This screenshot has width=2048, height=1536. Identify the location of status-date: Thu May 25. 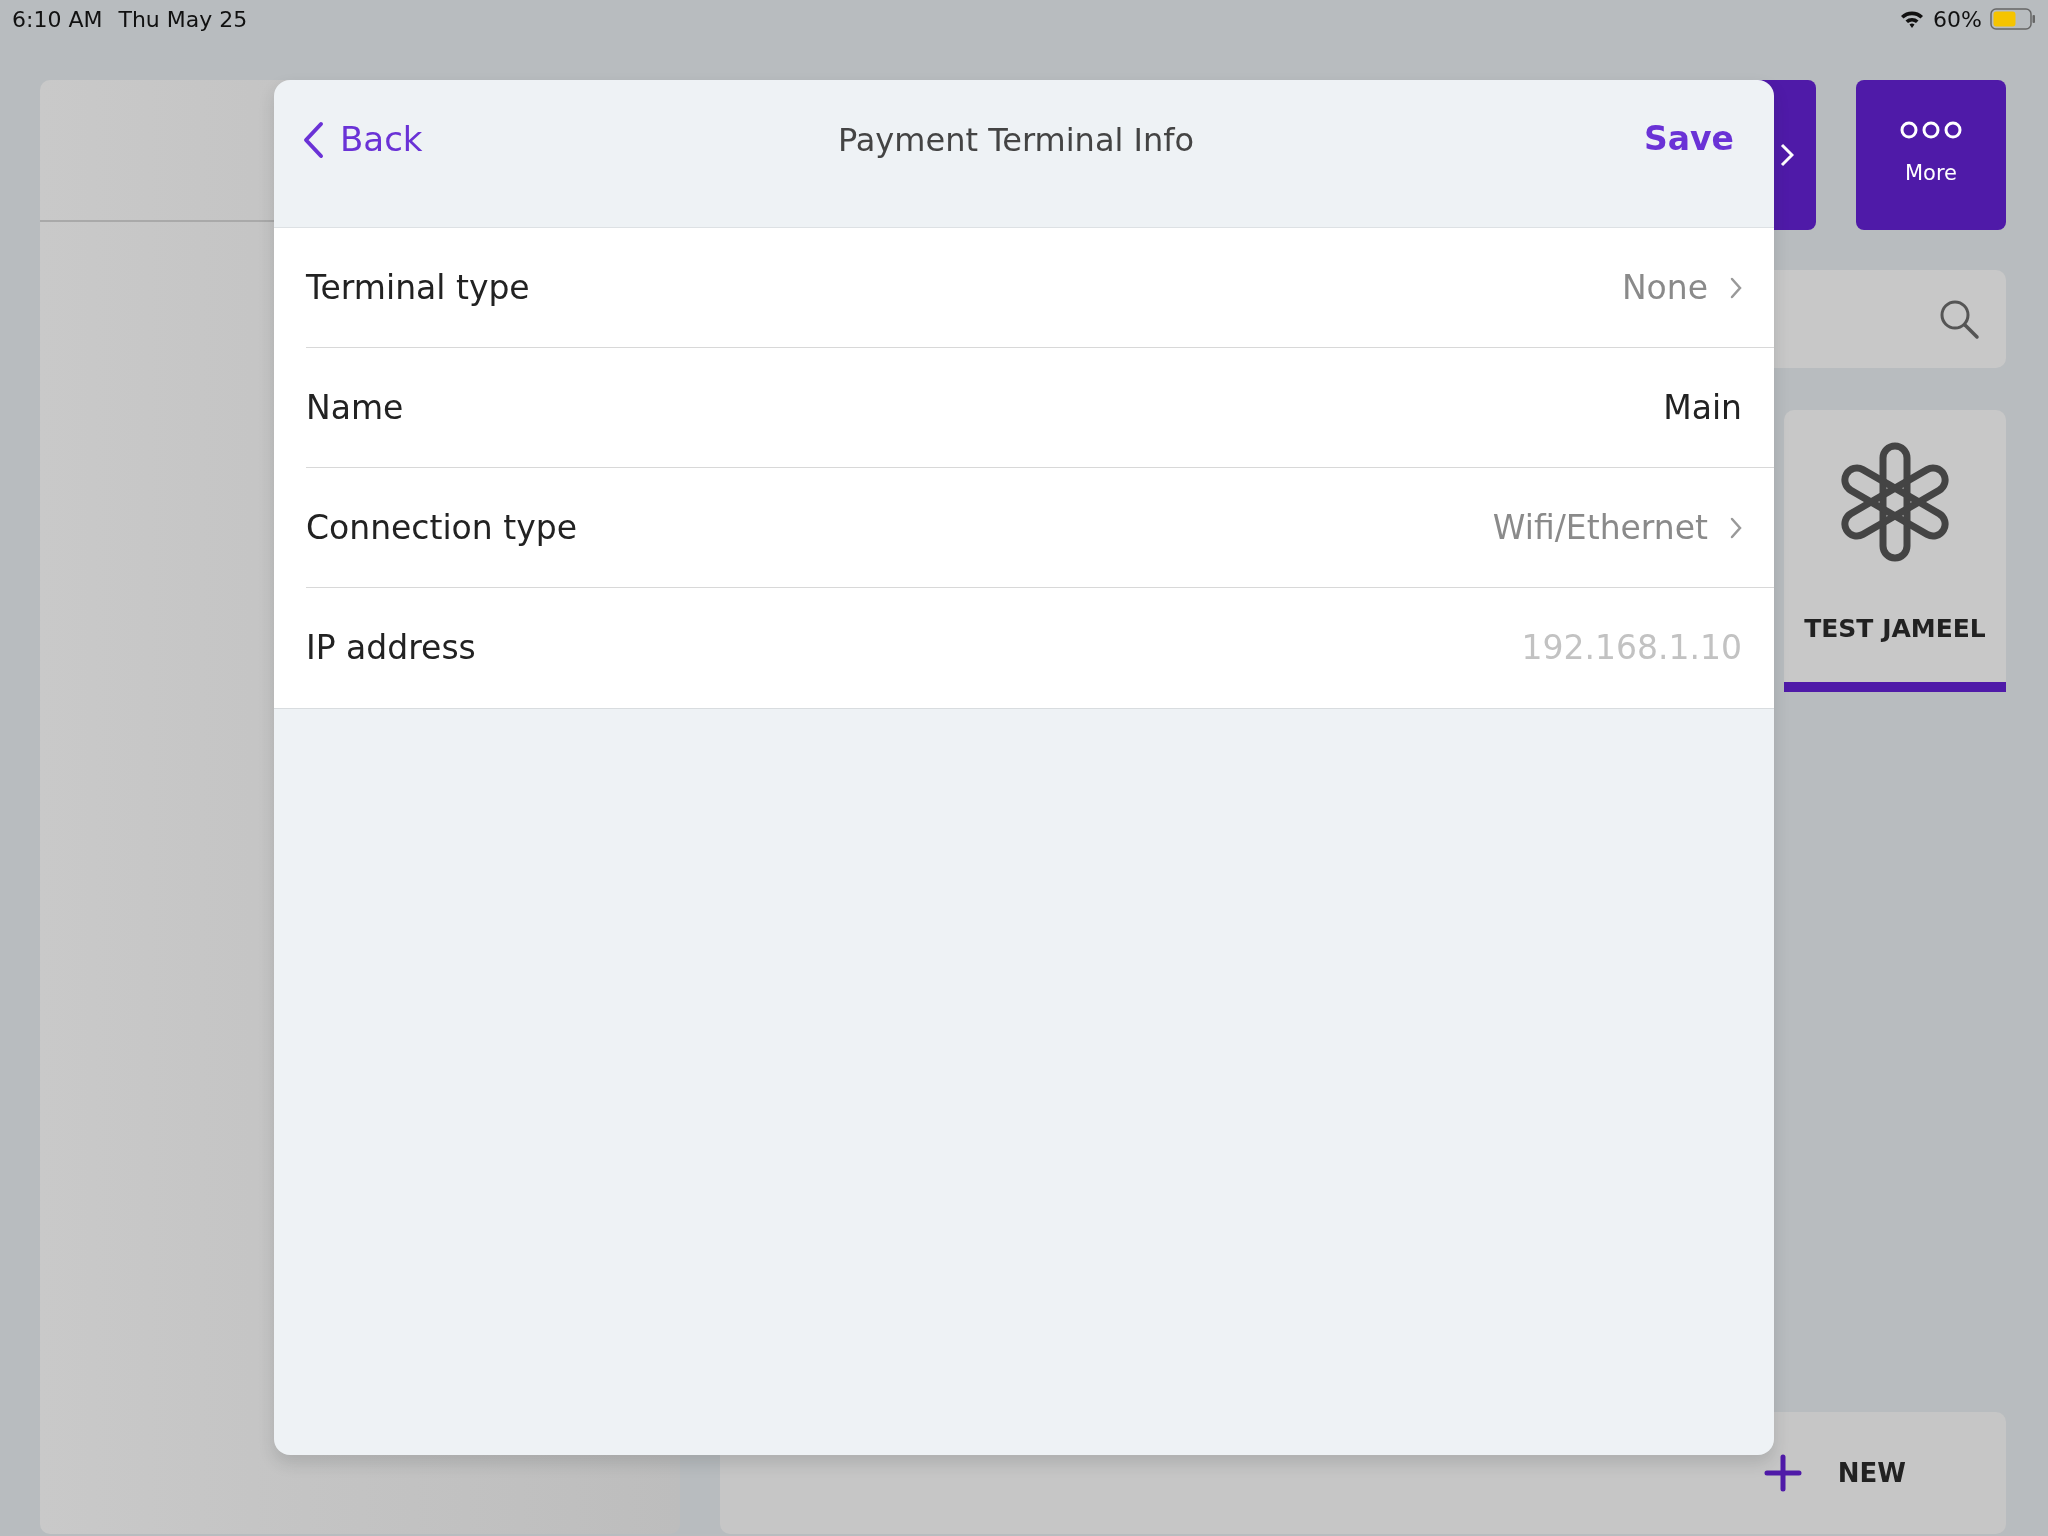
(183, 19).